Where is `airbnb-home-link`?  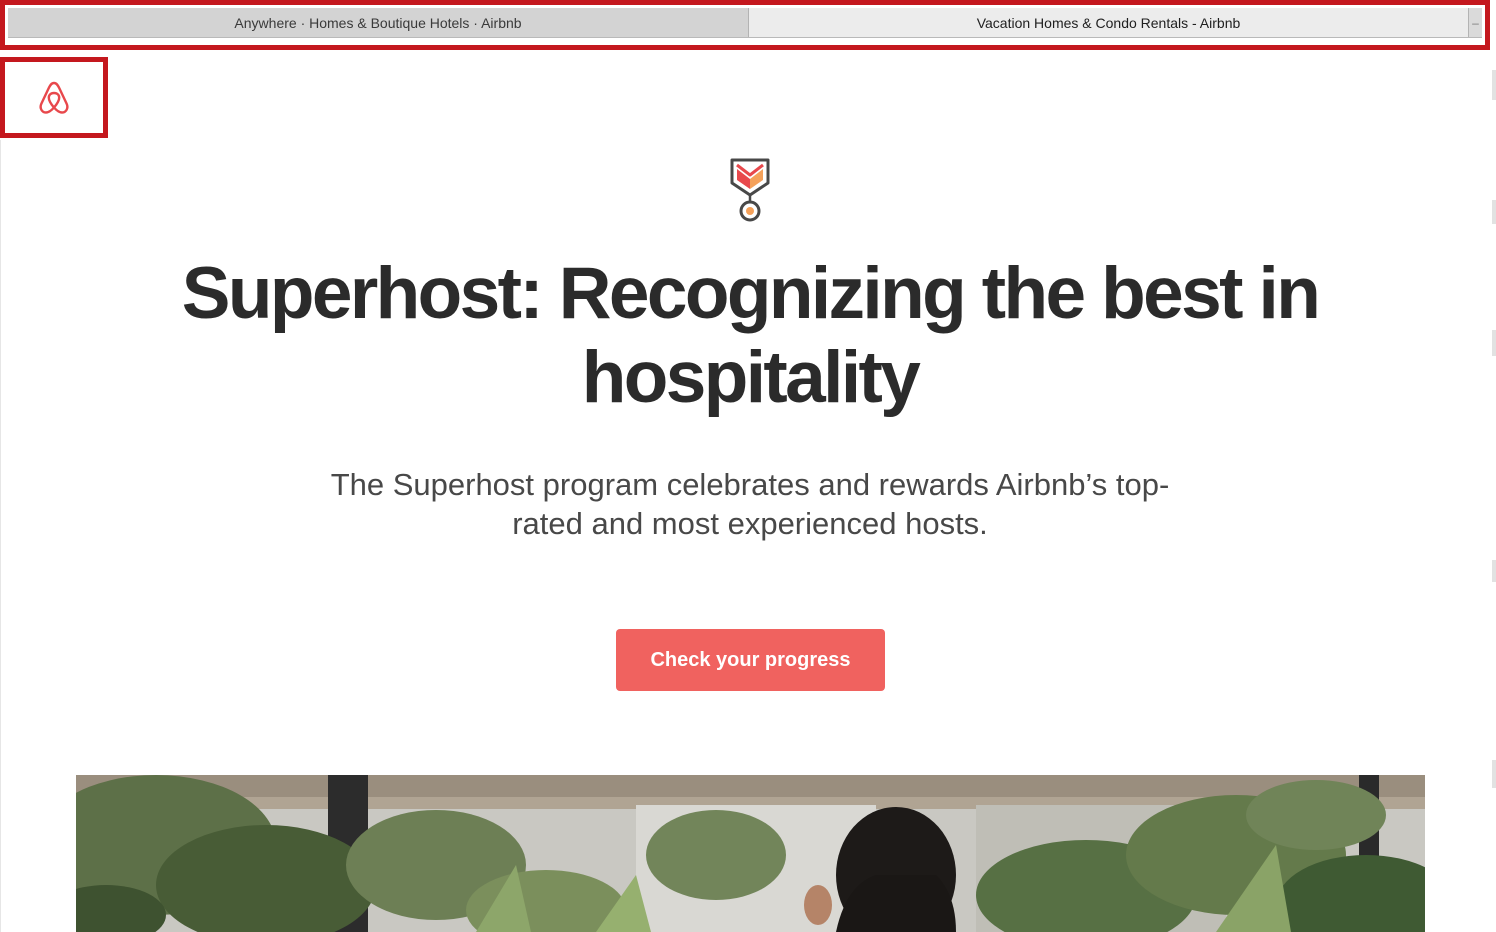
airbnb-home-link is located at coordinates (54, 98).